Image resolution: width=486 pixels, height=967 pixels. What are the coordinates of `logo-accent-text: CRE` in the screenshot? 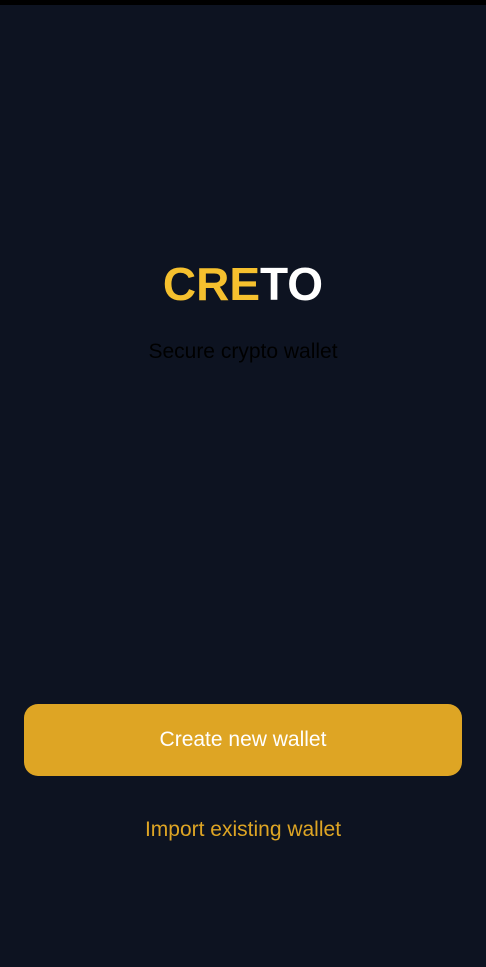 It's located at (211, 284).